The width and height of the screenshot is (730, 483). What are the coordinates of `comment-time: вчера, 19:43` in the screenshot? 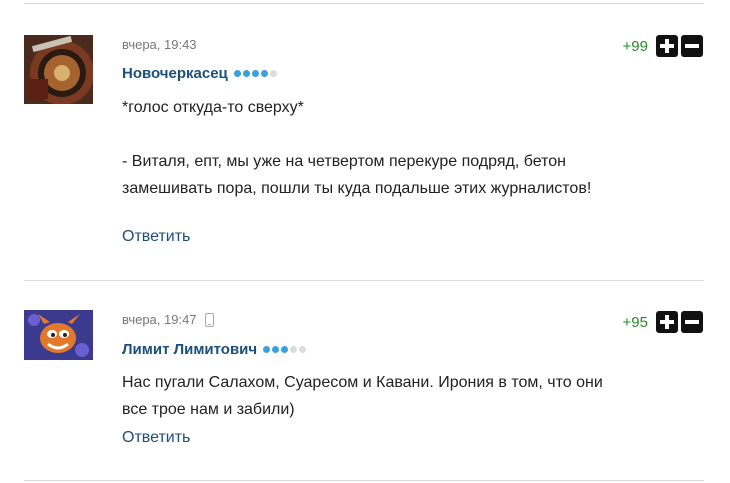 It's located at (159, 44).